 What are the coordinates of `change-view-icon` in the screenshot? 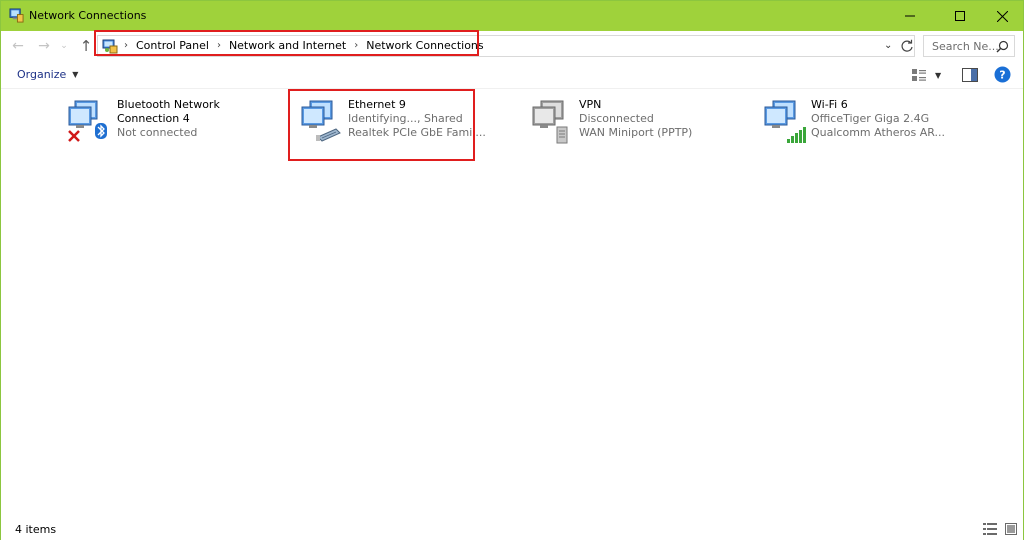 It's located at (919, 75).